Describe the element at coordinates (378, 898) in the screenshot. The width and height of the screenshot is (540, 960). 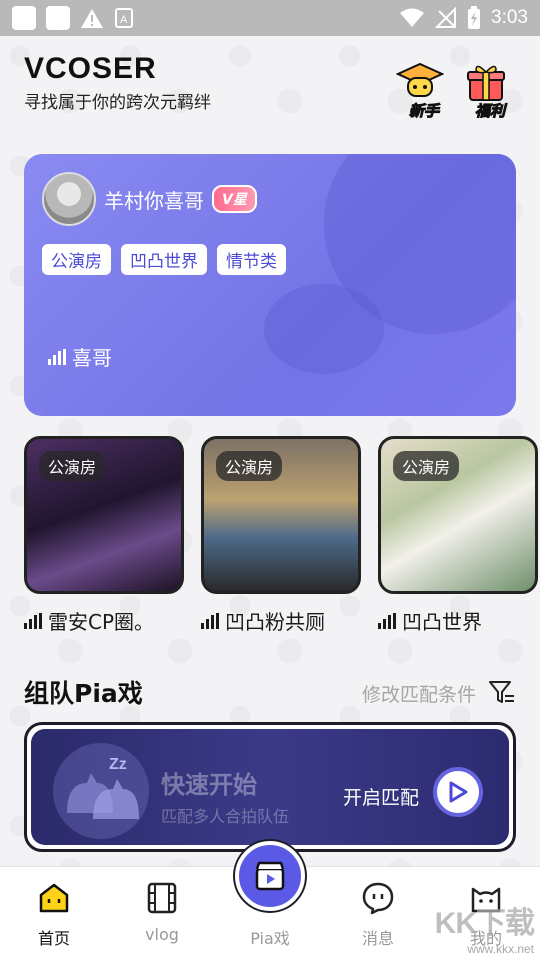
I see `chat-bubble-icon` at that location.